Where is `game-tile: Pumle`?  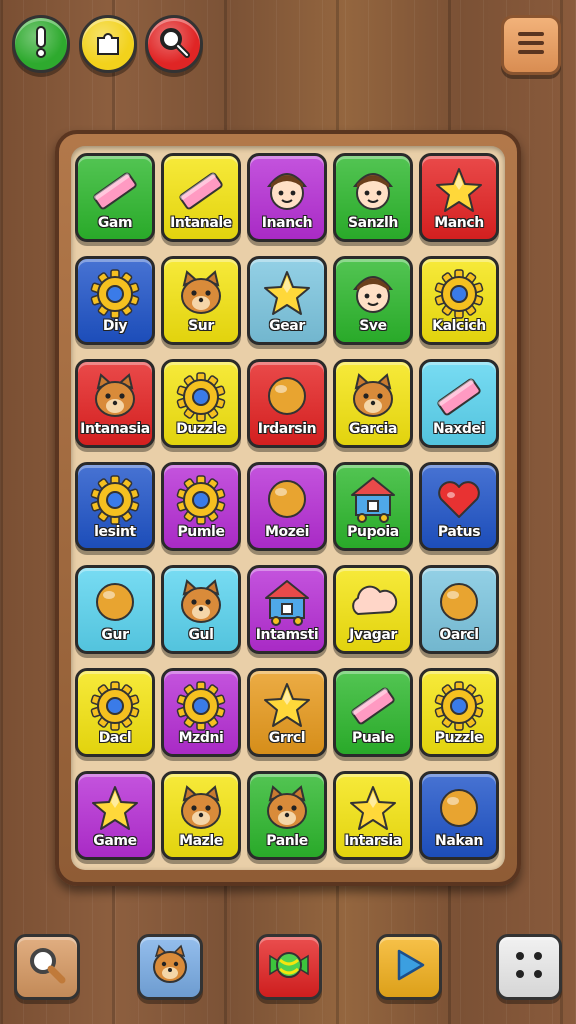
game-tile: Pumle is located at coordinates (201, 506).